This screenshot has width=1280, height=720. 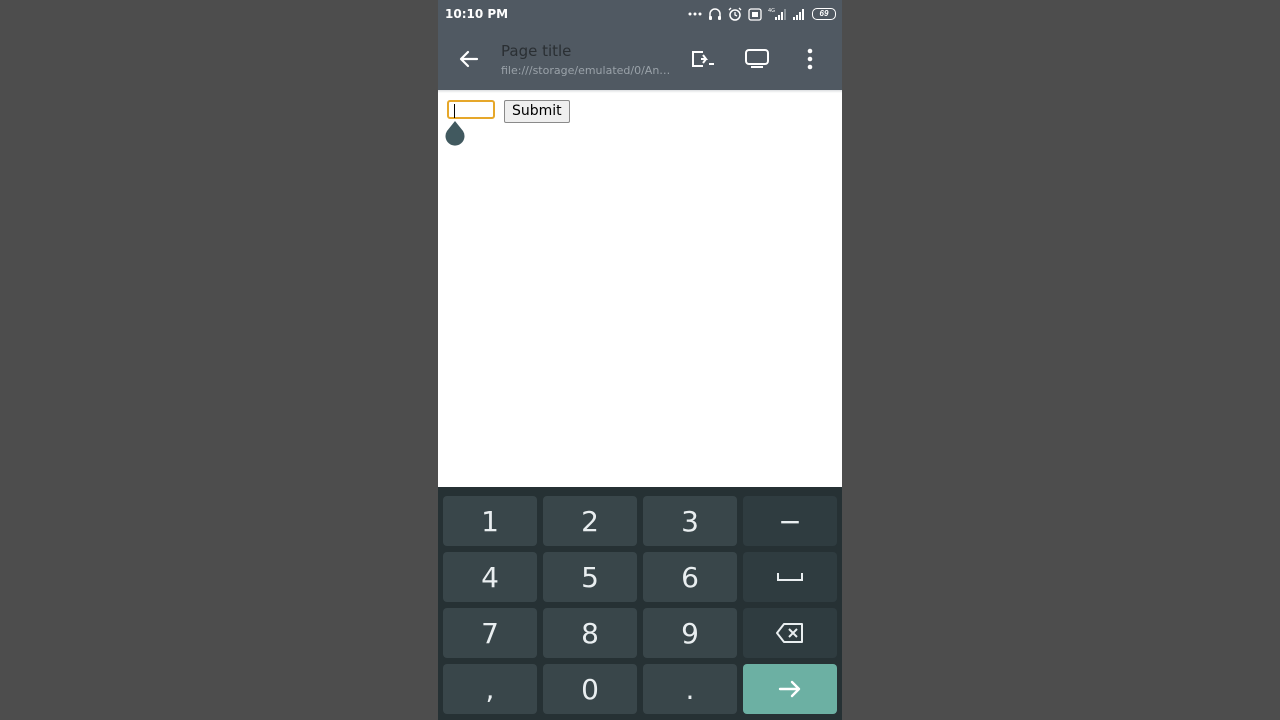 I want to click on more-dots-icon, so click(x=695, y=14).